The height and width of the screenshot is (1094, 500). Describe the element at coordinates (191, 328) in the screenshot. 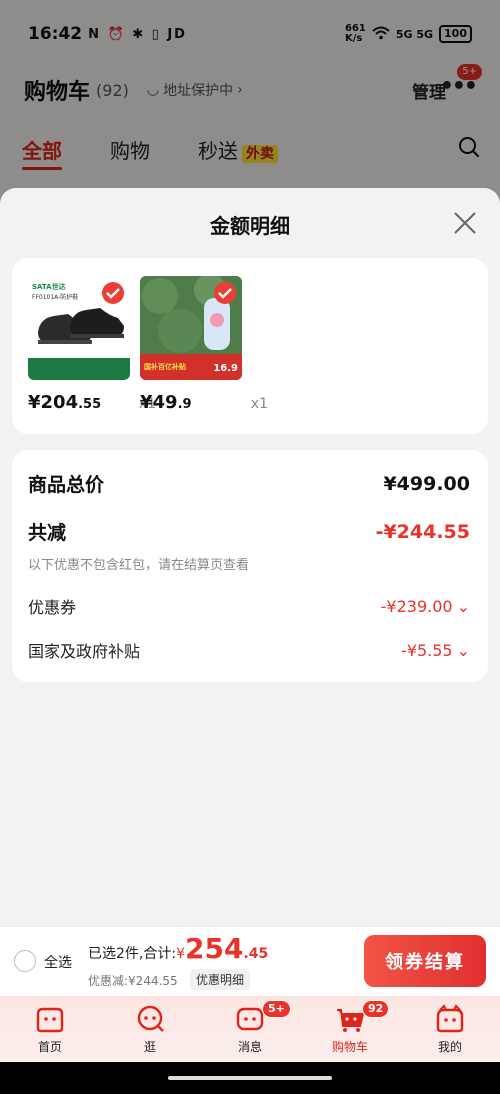

I see `product-image-sprayer: 国补百亿补贴 16.9` at that location.